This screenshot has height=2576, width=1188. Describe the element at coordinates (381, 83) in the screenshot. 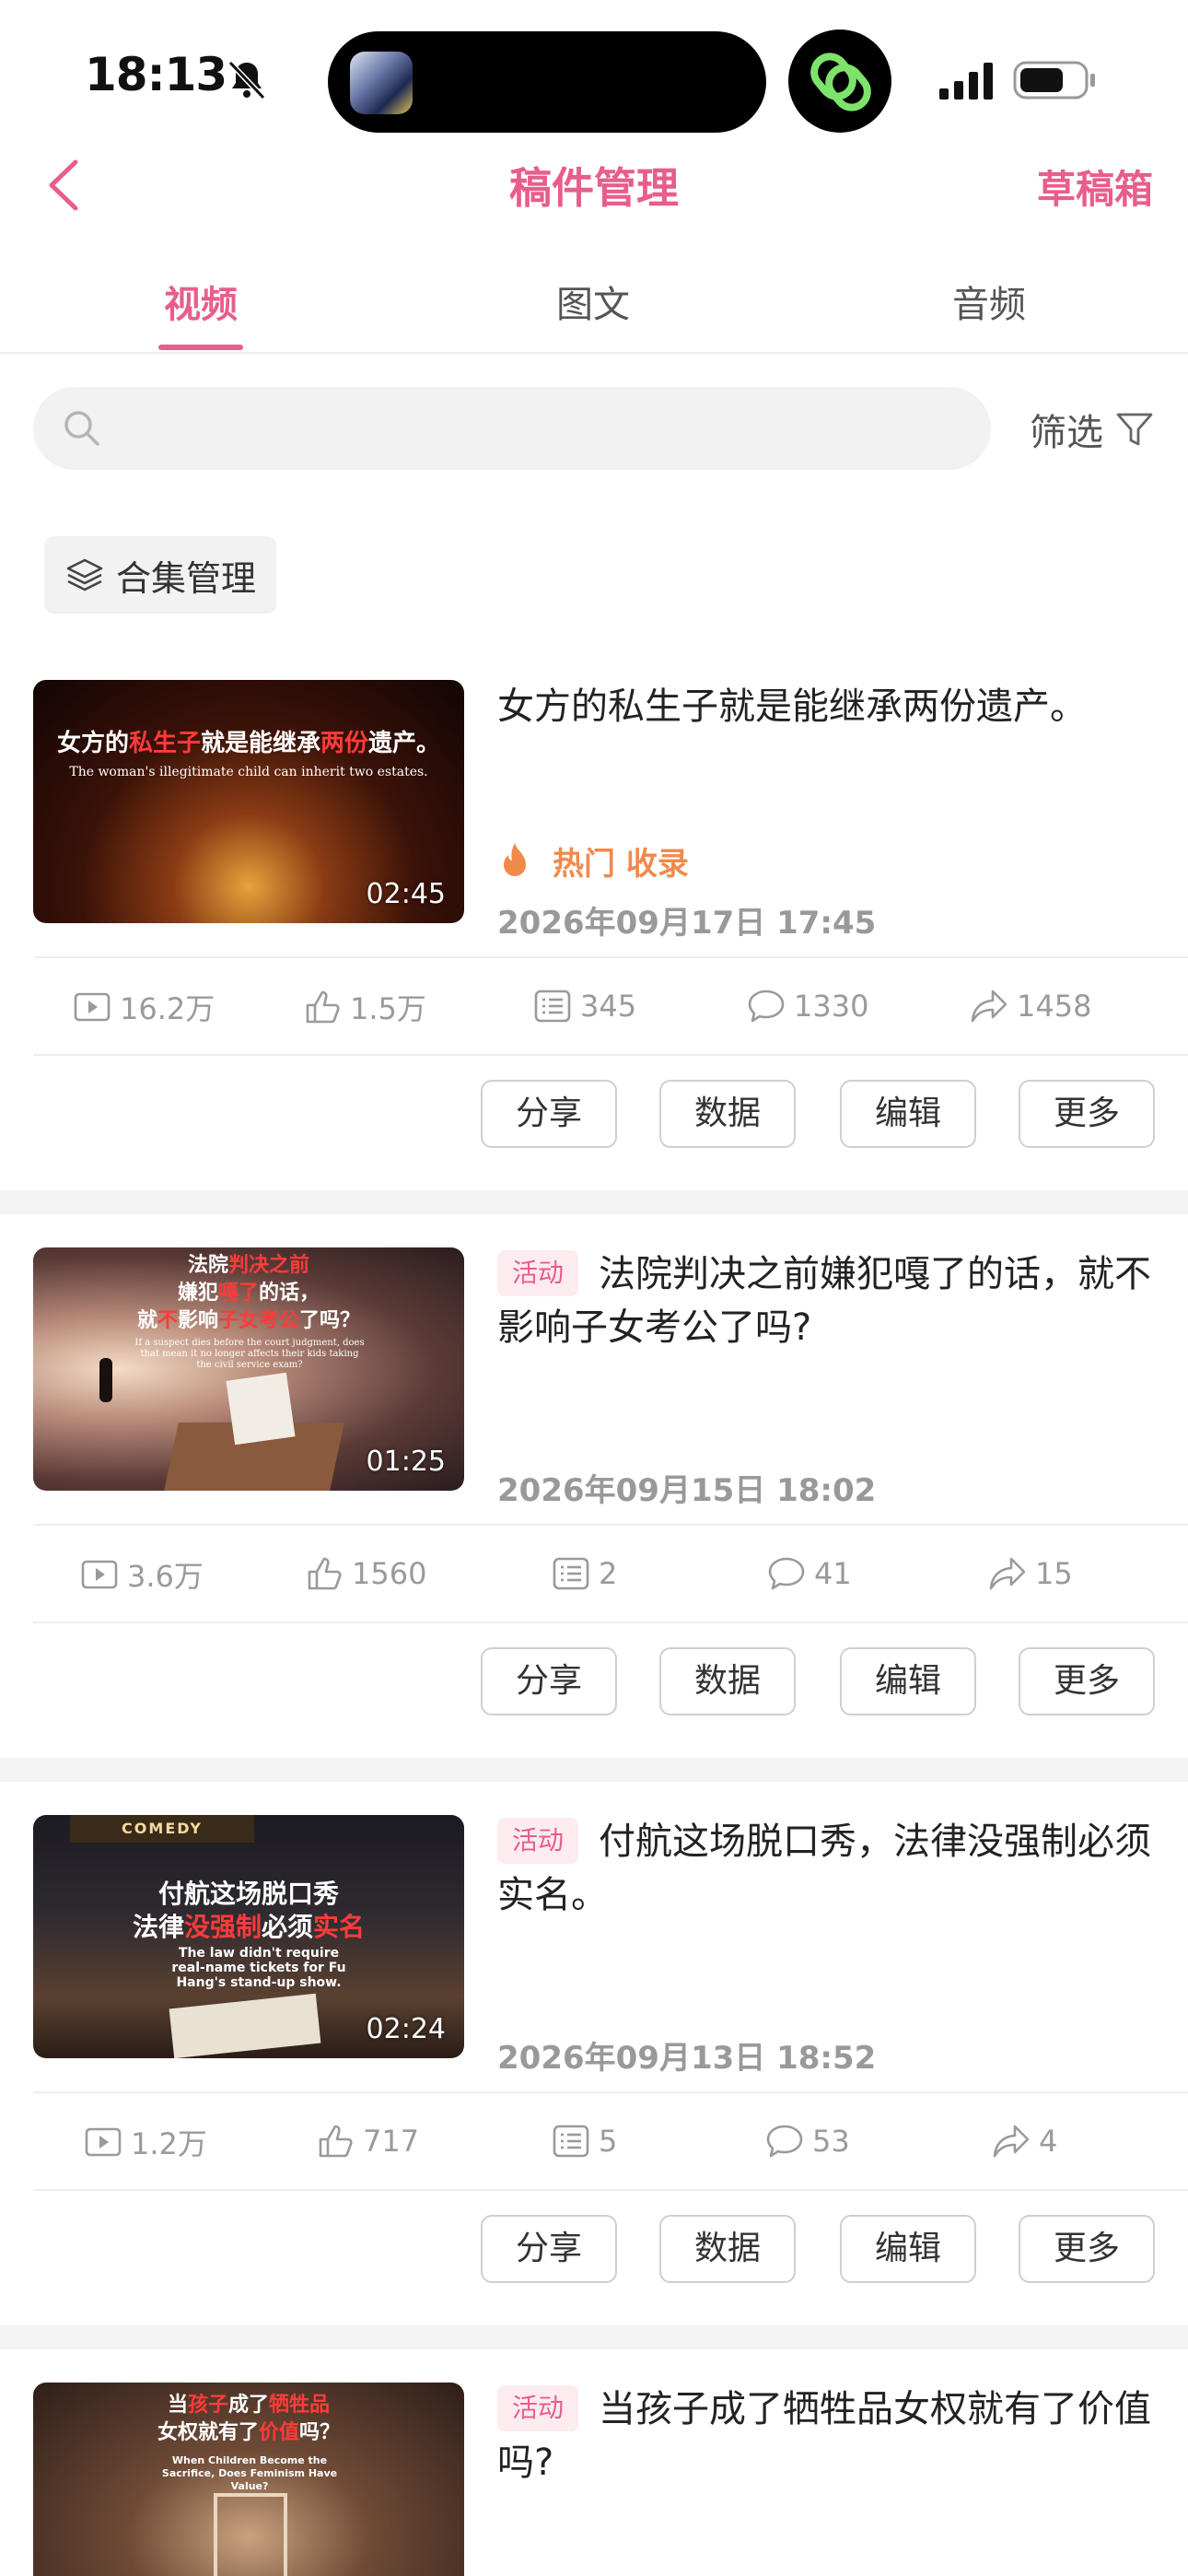

I see `now-playing-thumbnail` at that location.